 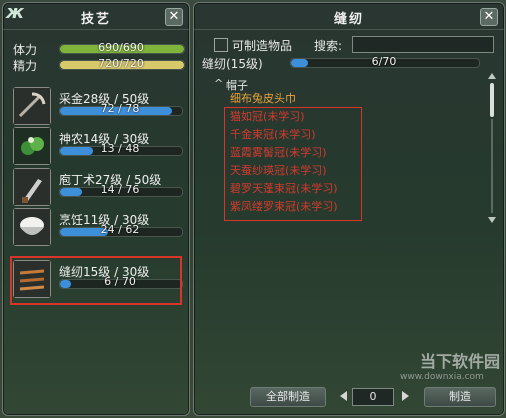 I want to click on make-all-button: 全部制造, so click(x=288, y=397).